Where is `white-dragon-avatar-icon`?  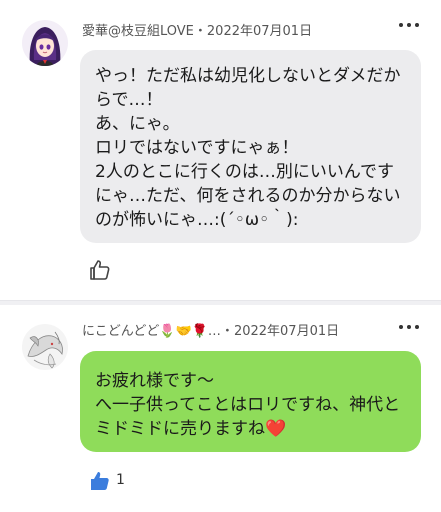 white-dragon-avatar-icon is located at coordinates (45, 347).